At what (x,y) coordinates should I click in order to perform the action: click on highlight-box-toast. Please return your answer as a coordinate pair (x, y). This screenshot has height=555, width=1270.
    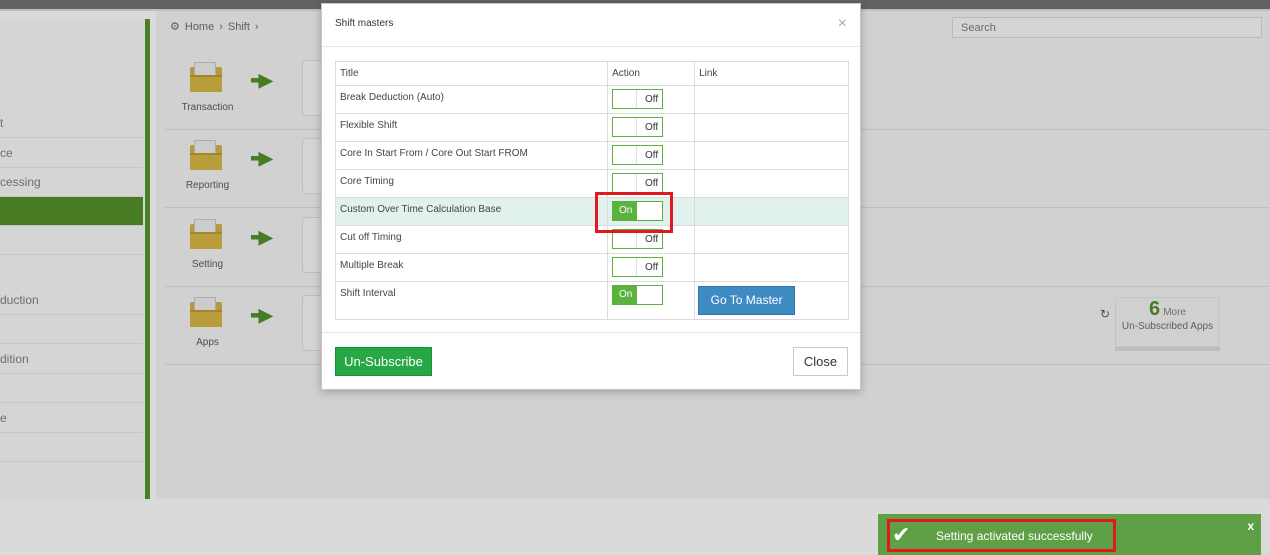
    Looking at the image, I should click on (1001, 535).